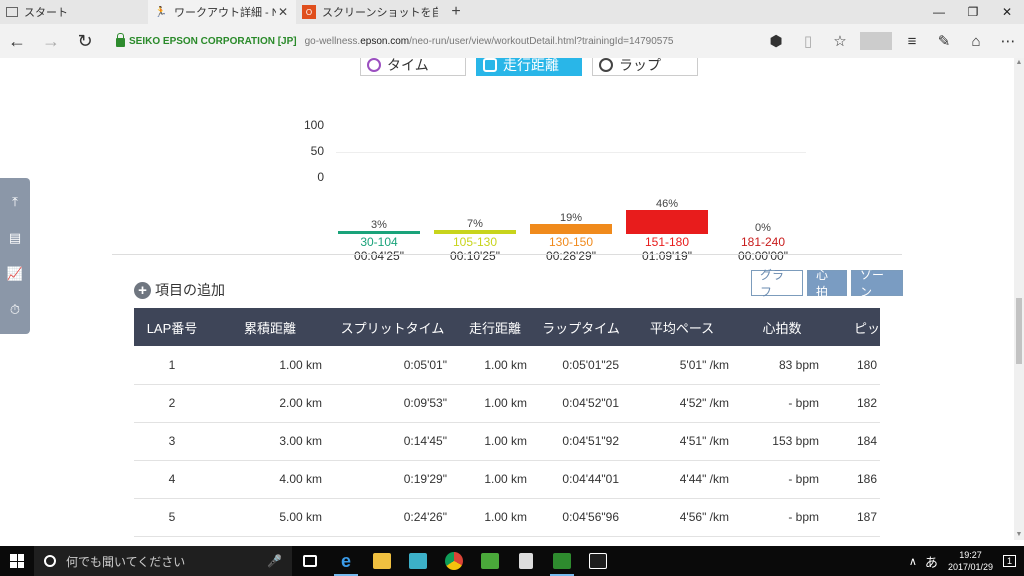  What do you see at coordinates (976, 41) in the screenshot?
I see `share-icon: ⌂` at bounding box center [976, 41].